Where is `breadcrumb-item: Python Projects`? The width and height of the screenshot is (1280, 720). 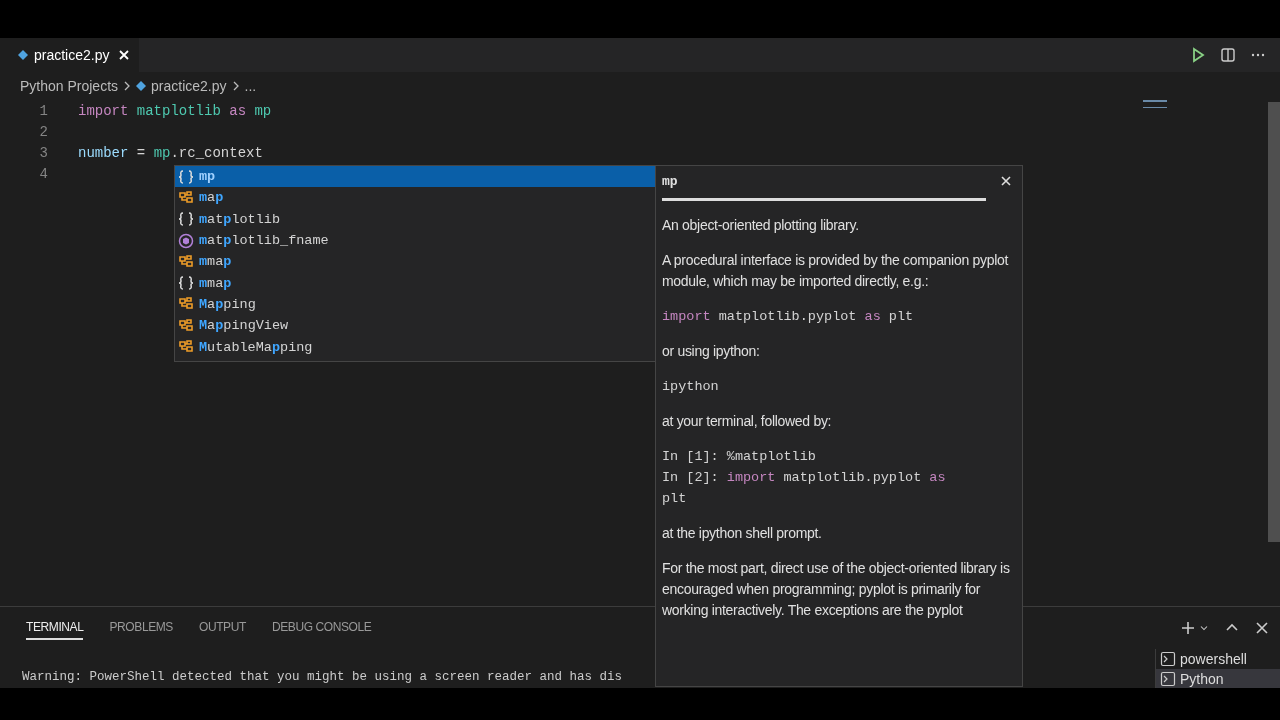
breadcrumb-item: Python Projects is located at coordinates (69, 86).